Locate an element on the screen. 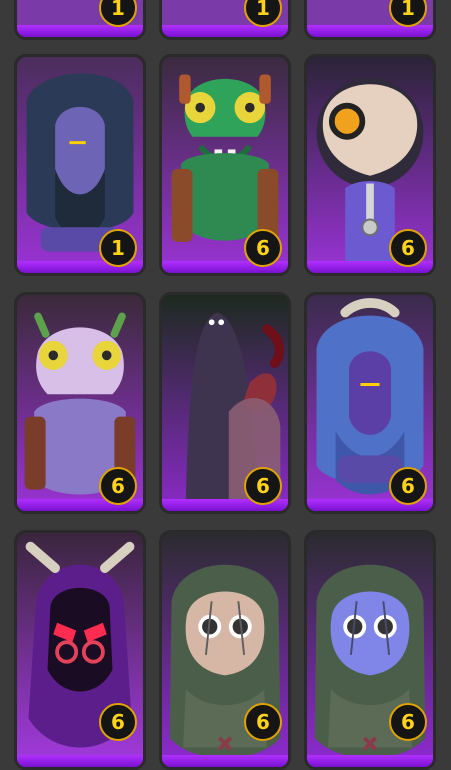 This screenshot has height=770, width=451. card-r1c2: 6 is located at coordinates (370, 165).